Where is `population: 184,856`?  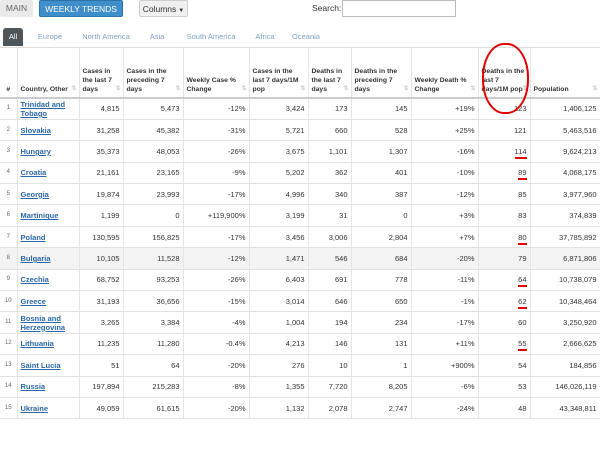 population: 184,856 is located at coordinates (565, 365).